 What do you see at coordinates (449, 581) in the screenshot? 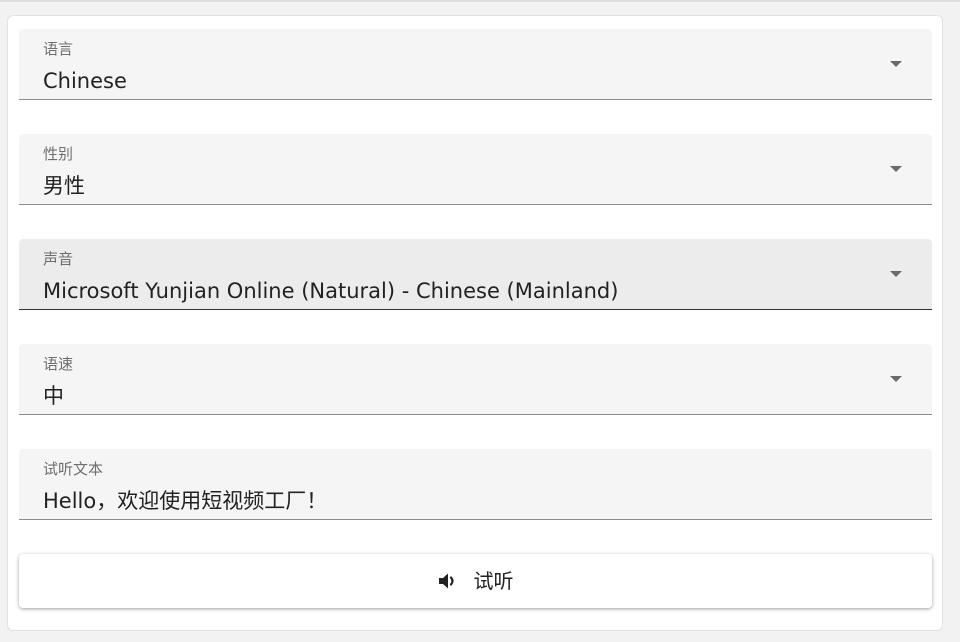
I see `speaker-icon` at bounding box center [449, 581].